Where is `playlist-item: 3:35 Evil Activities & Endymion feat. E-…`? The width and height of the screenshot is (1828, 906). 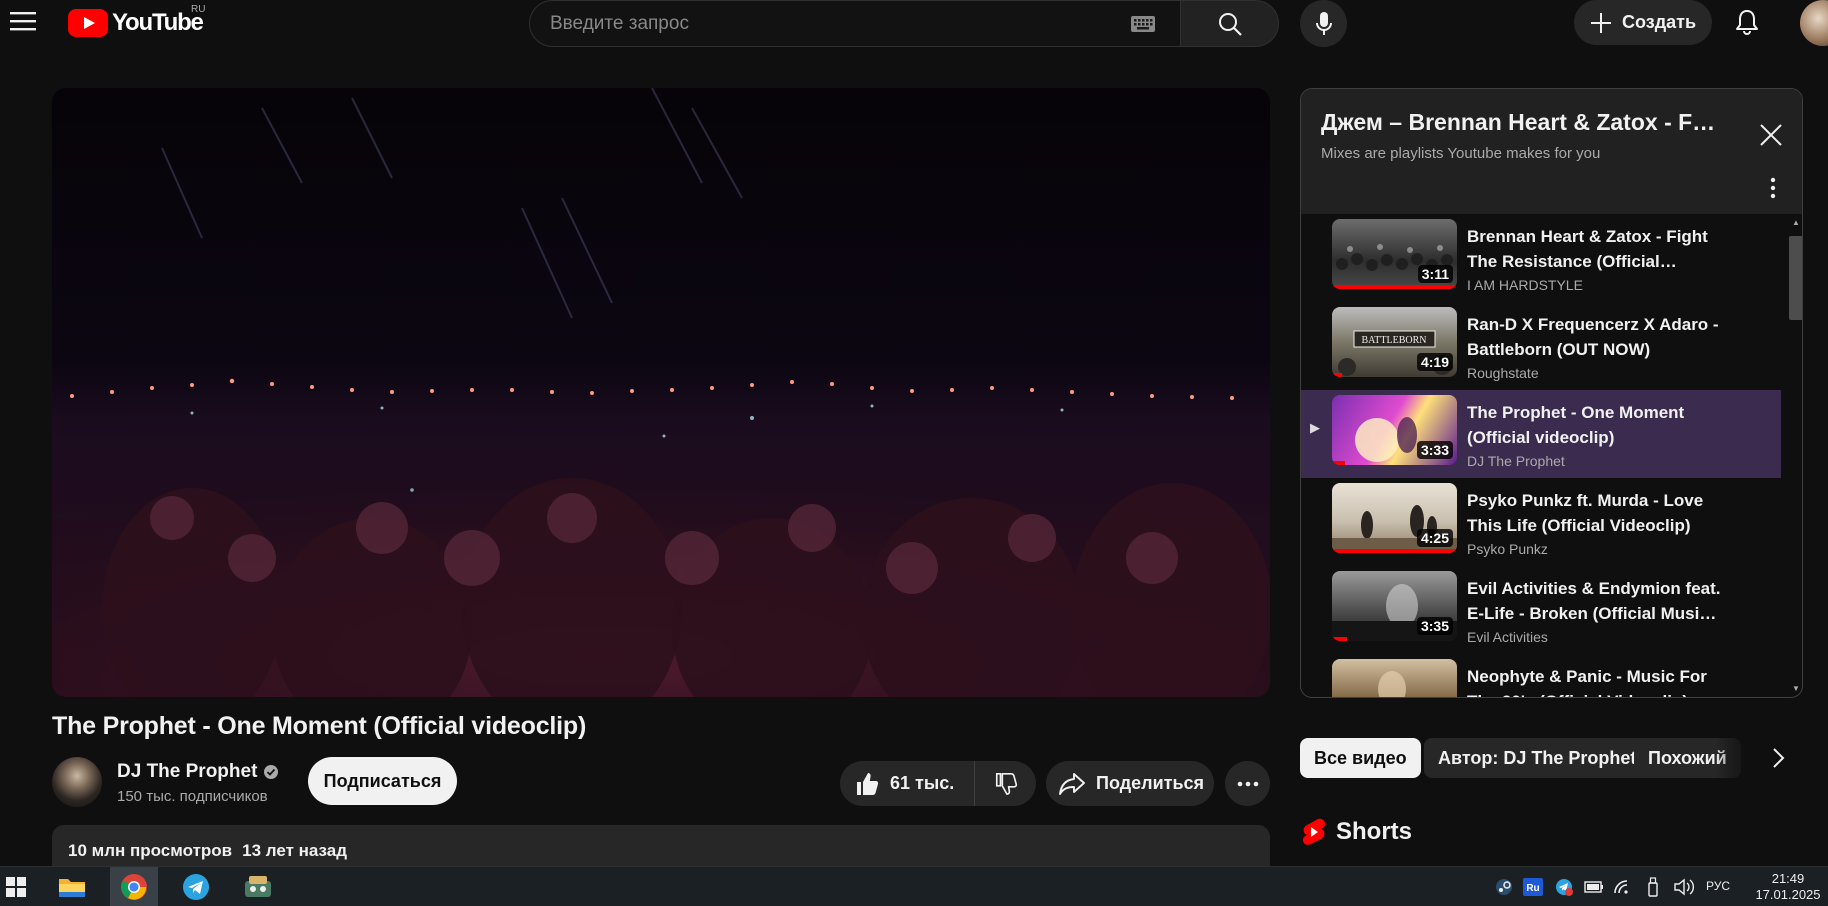 playlist-item: 3:35 Evil Activities & Endymion feat. E-… is located at coordinates (1541, 610).